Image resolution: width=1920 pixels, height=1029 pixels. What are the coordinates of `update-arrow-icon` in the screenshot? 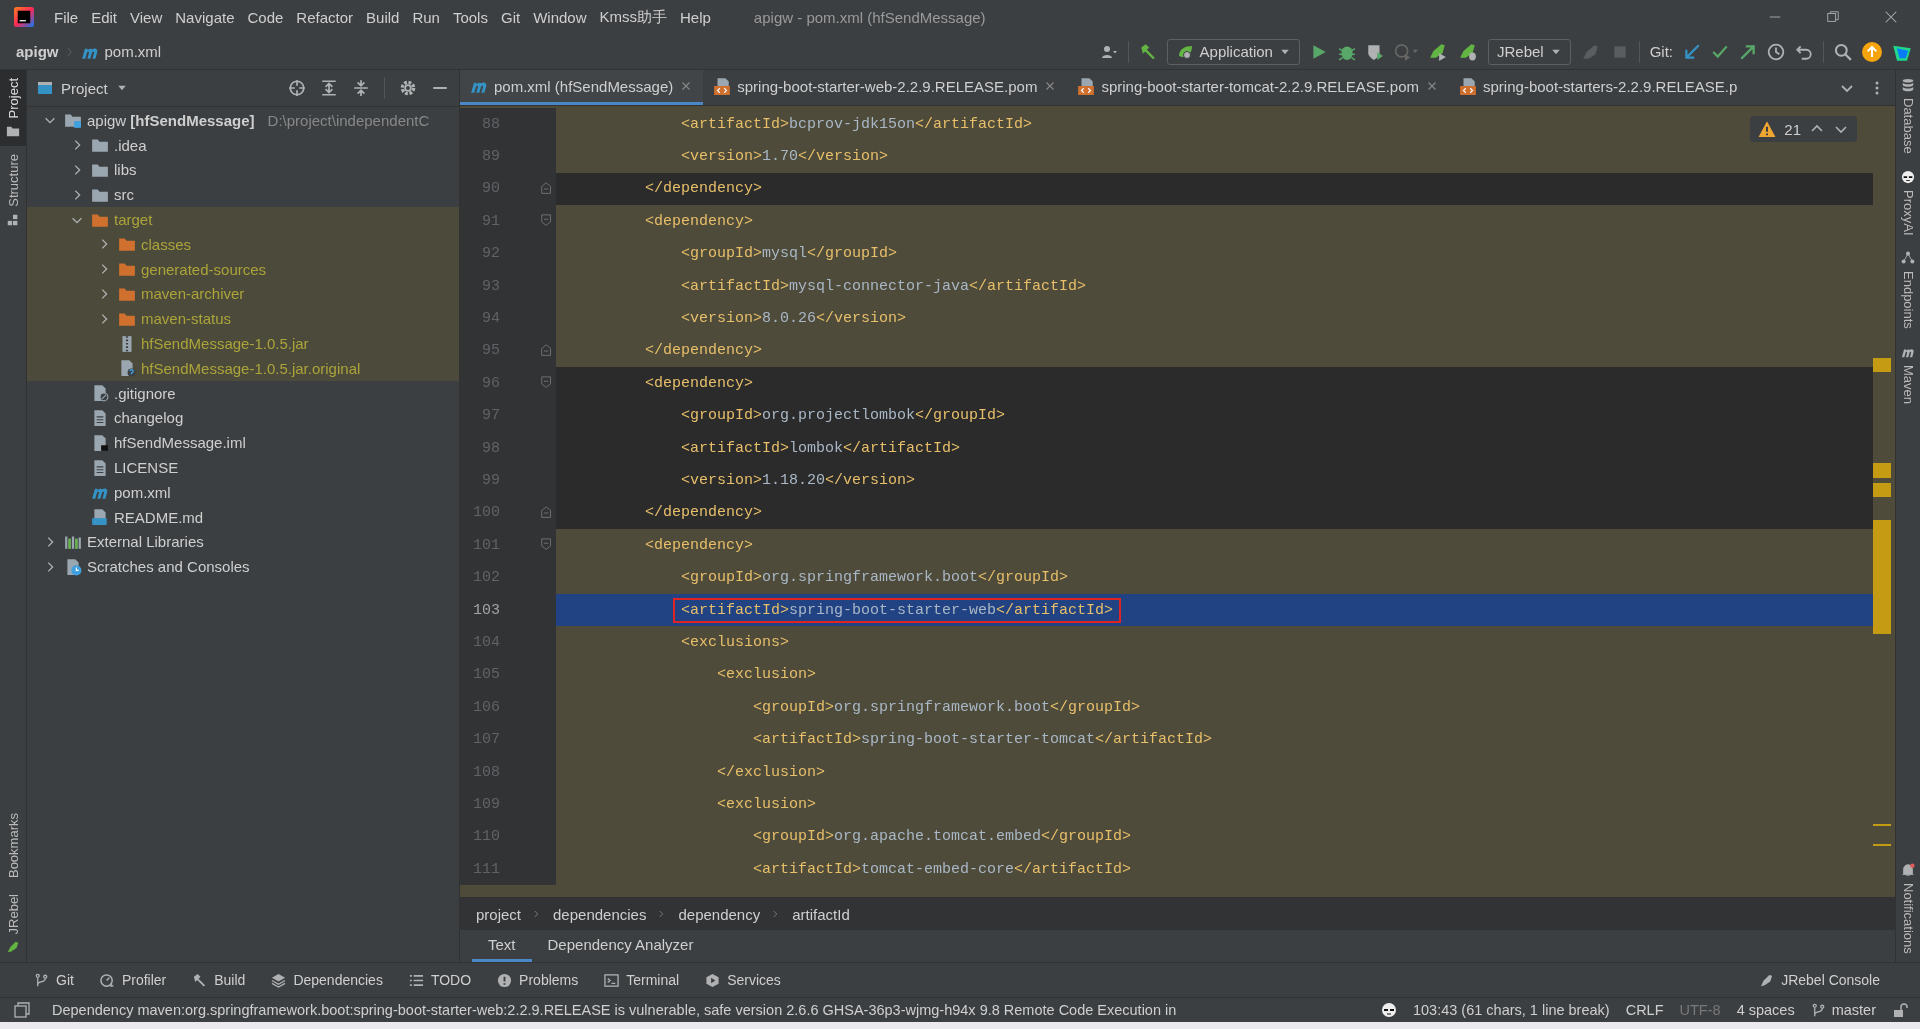 It's located at (1692, 51).